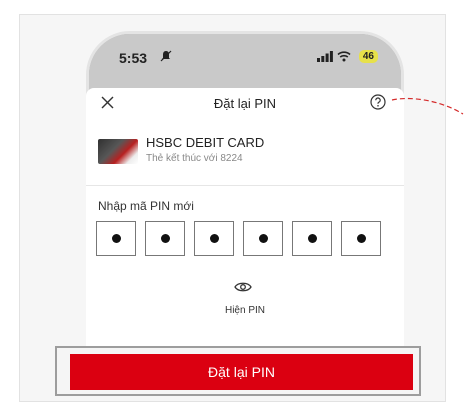  What do you see at coordinates (205, 142) in the screenshot?
I see `card-name: HSBC DEBIT CARD` at bounding box center [205, 142].